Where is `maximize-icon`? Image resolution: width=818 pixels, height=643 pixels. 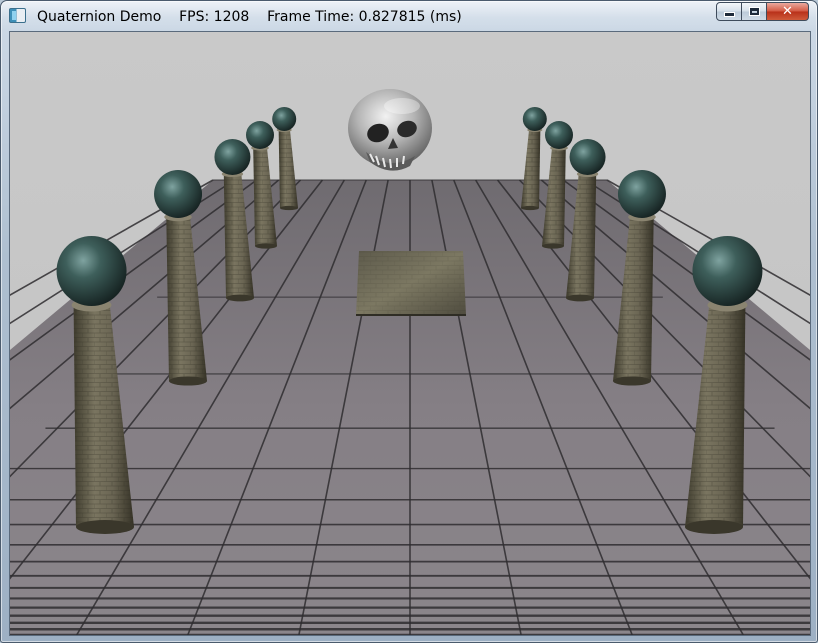 maximize-icon is located at coordinates (754, 11).